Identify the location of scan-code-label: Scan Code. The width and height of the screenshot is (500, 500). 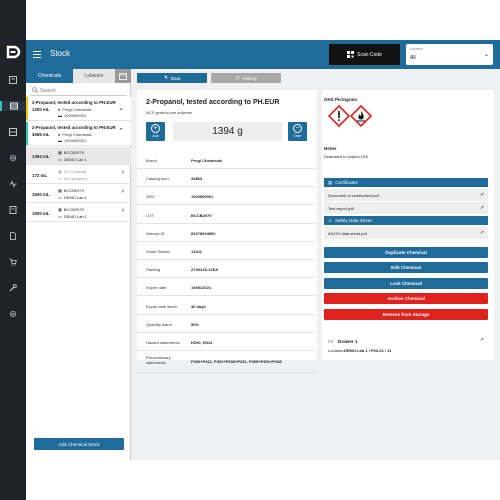
(369, 54).